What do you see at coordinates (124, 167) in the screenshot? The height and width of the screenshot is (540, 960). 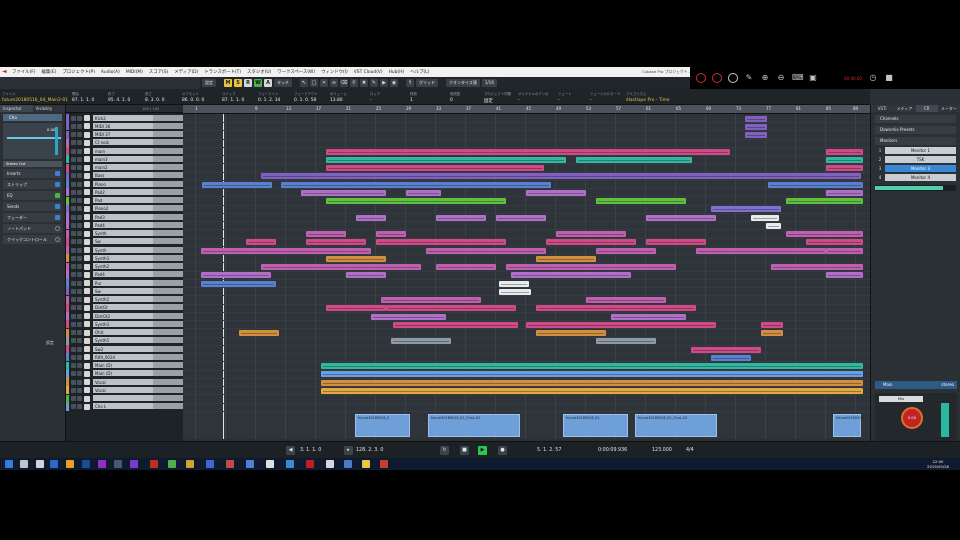 I see `track-row: main2` at bounding box center [124, 167].